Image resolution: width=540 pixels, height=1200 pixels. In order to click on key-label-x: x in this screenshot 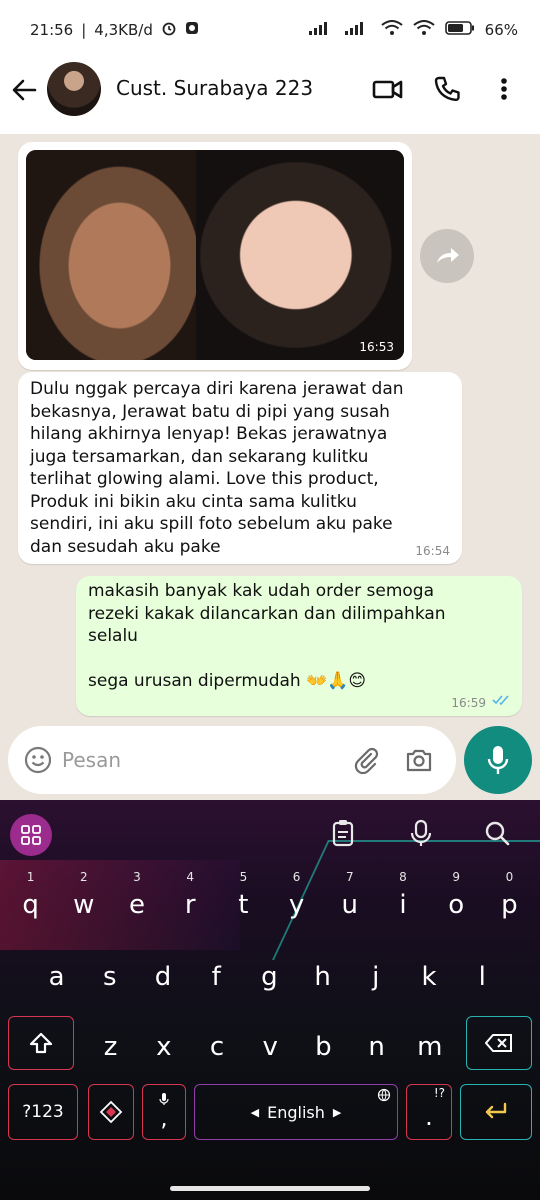, I will do `click(164, 1047)`.